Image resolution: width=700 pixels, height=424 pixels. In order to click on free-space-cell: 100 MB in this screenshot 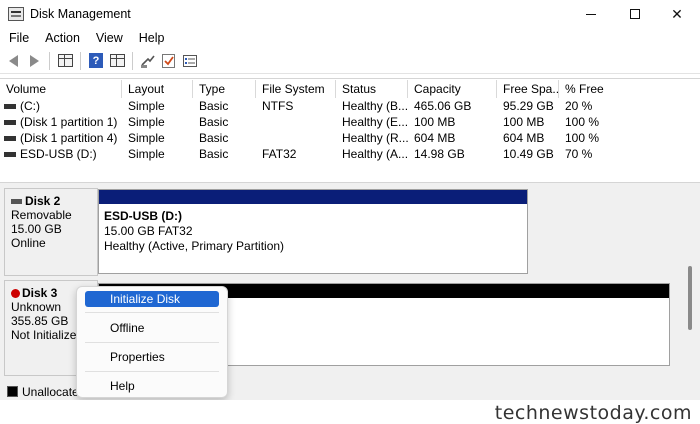, I will do `click(524, 122)`.